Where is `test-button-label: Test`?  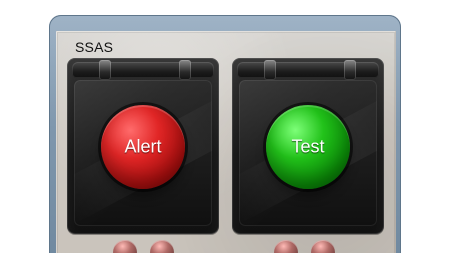
test-button-label: Test is located at coordinates (308, 146).